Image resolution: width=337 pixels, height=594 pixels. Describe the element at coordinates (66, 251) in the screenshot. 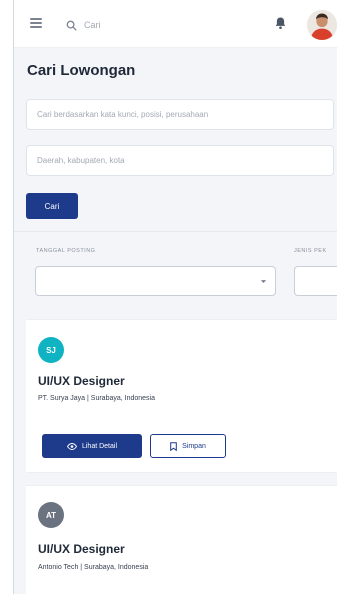

I see `filter-label-posting-date: TANGGAL POSTING` at that location.